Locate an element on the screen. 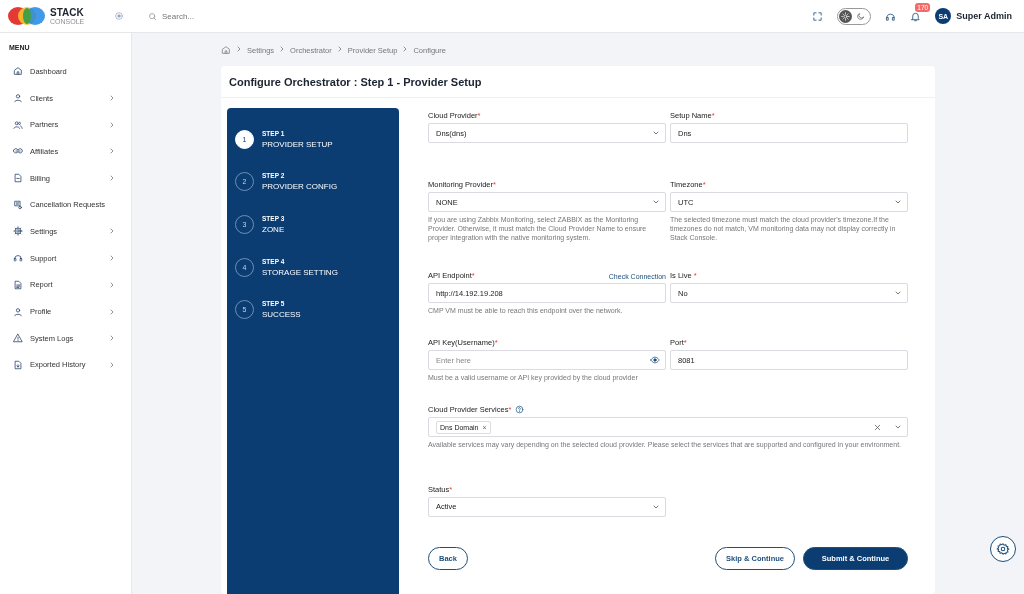  settings-button is located at coordinates (1003, 549).